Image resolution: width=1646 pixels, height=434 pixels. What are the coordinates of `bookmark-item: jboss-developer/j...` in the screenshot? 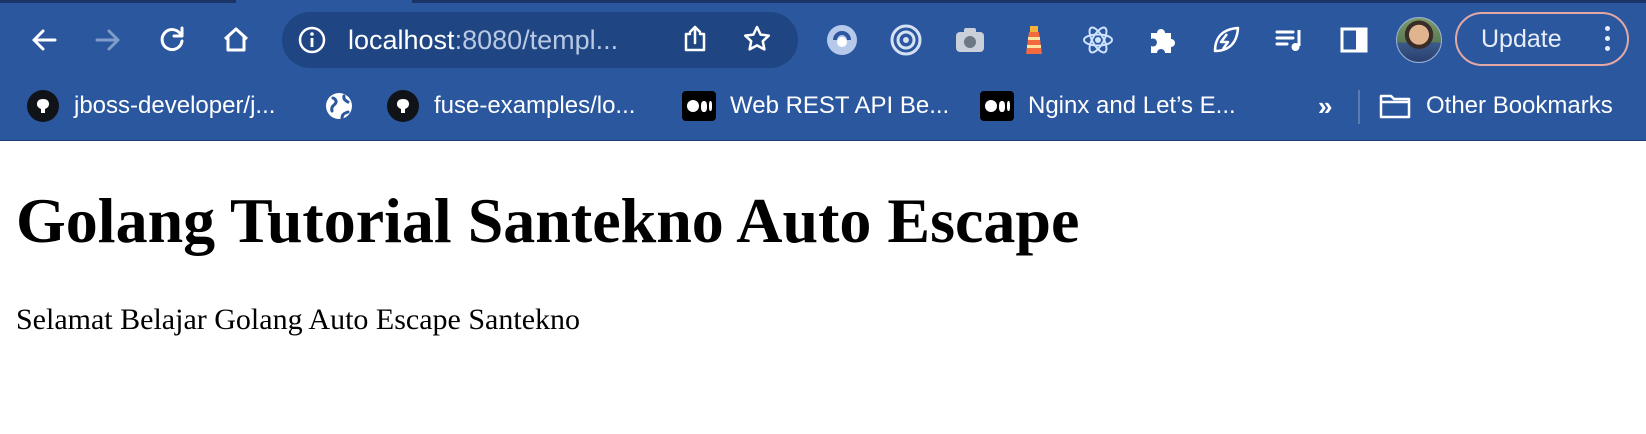 It's located at (150, 106).